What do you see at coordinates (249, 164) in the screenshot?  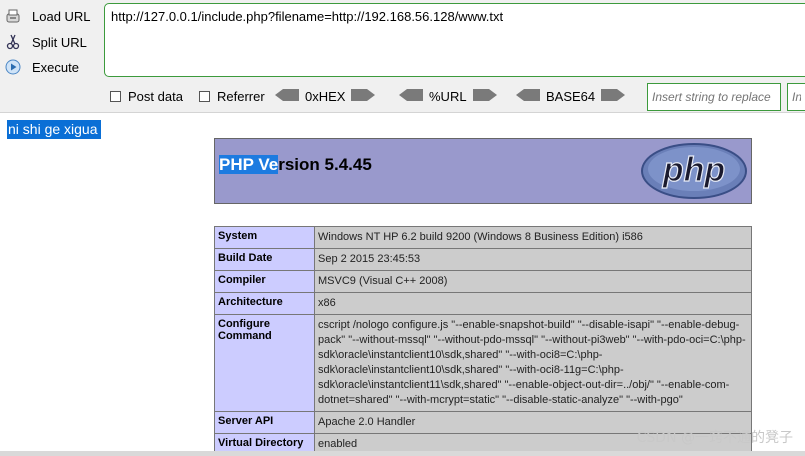 I see `php-version-selected-part: PHP Ve` at bounding box center [249, 164].